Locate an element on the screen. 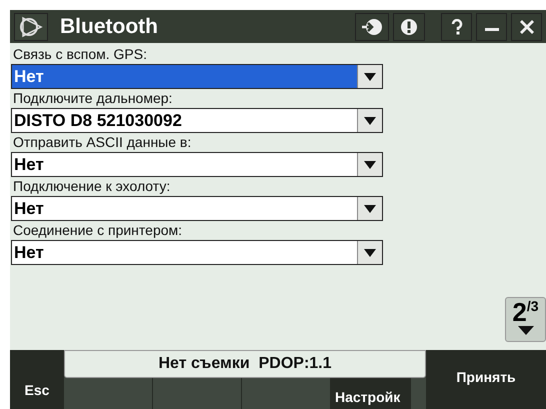 This screenshot has width=546, height=409. app-logo-icon is located at coordinates (31, 26).